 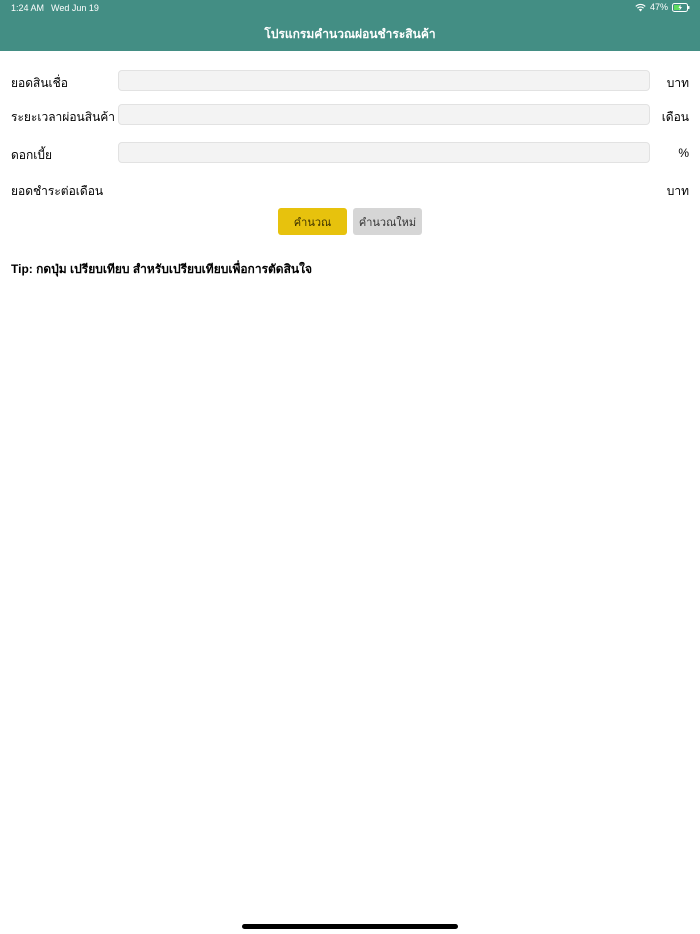 What do you see at coordinates (640, 7) in the screenshot?
I see `wifi-icon` at bounding box center [640, 7].